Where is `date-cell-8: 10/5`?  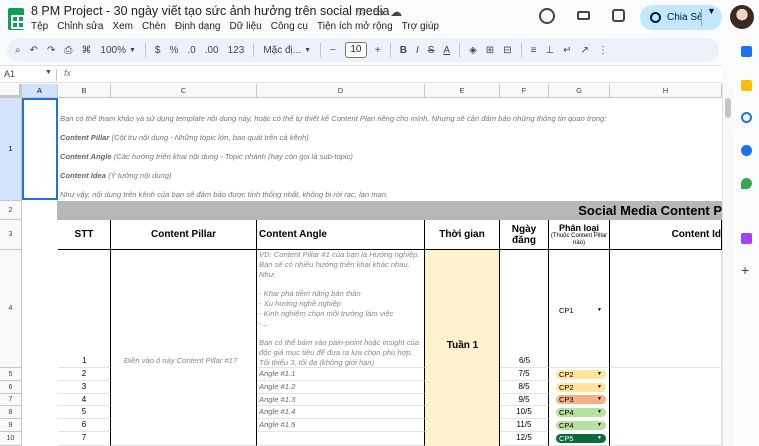 date-cell-8: 10/5 is located at coordinates (524, 412).